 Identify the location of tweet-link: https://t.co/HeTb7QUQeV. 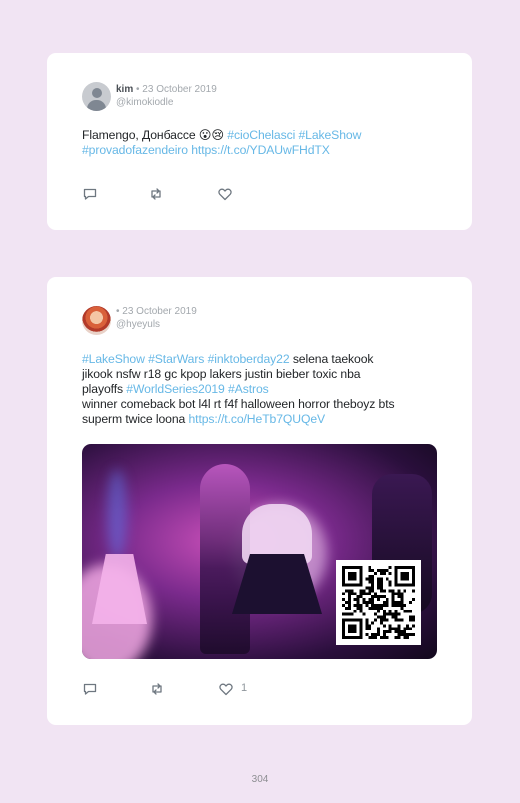
(257, 419).